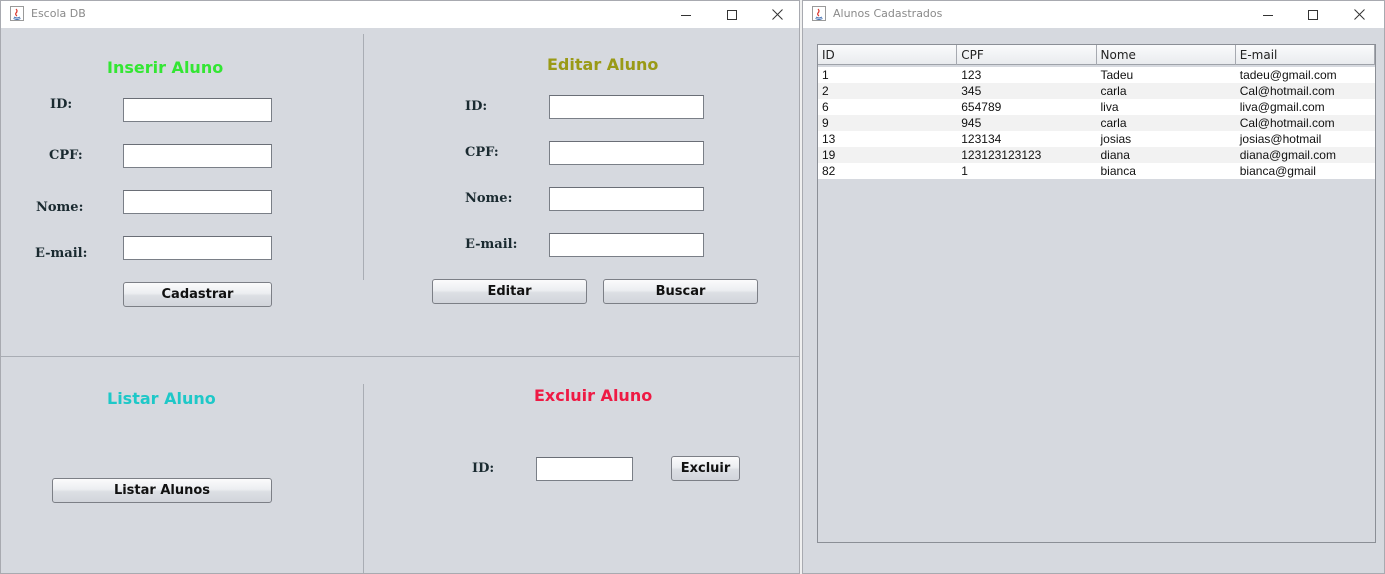 The width and height of the screenshot is (1385, 574). I want to click on table-row: 2 345 carla Cal@hotmail.com, so click(1096, 91).